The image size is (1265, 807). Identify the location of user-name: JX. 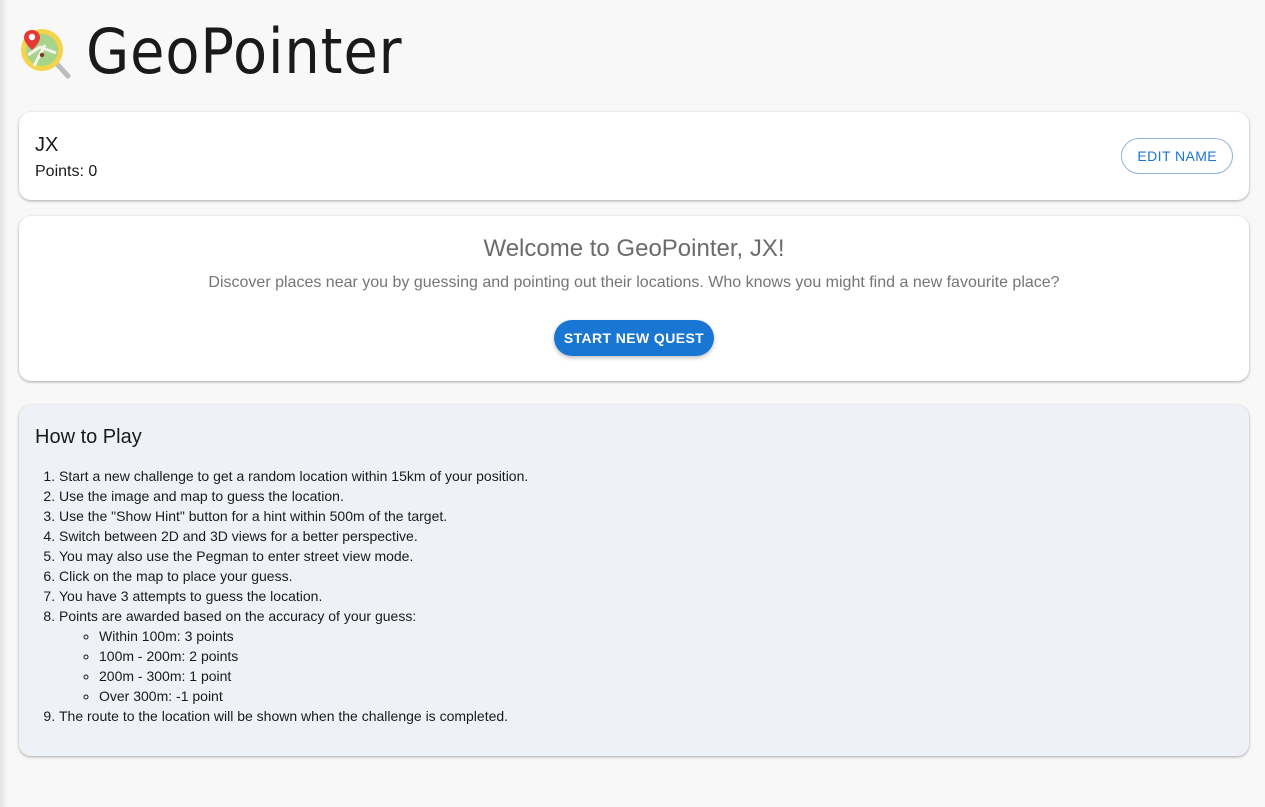
(47, 145).